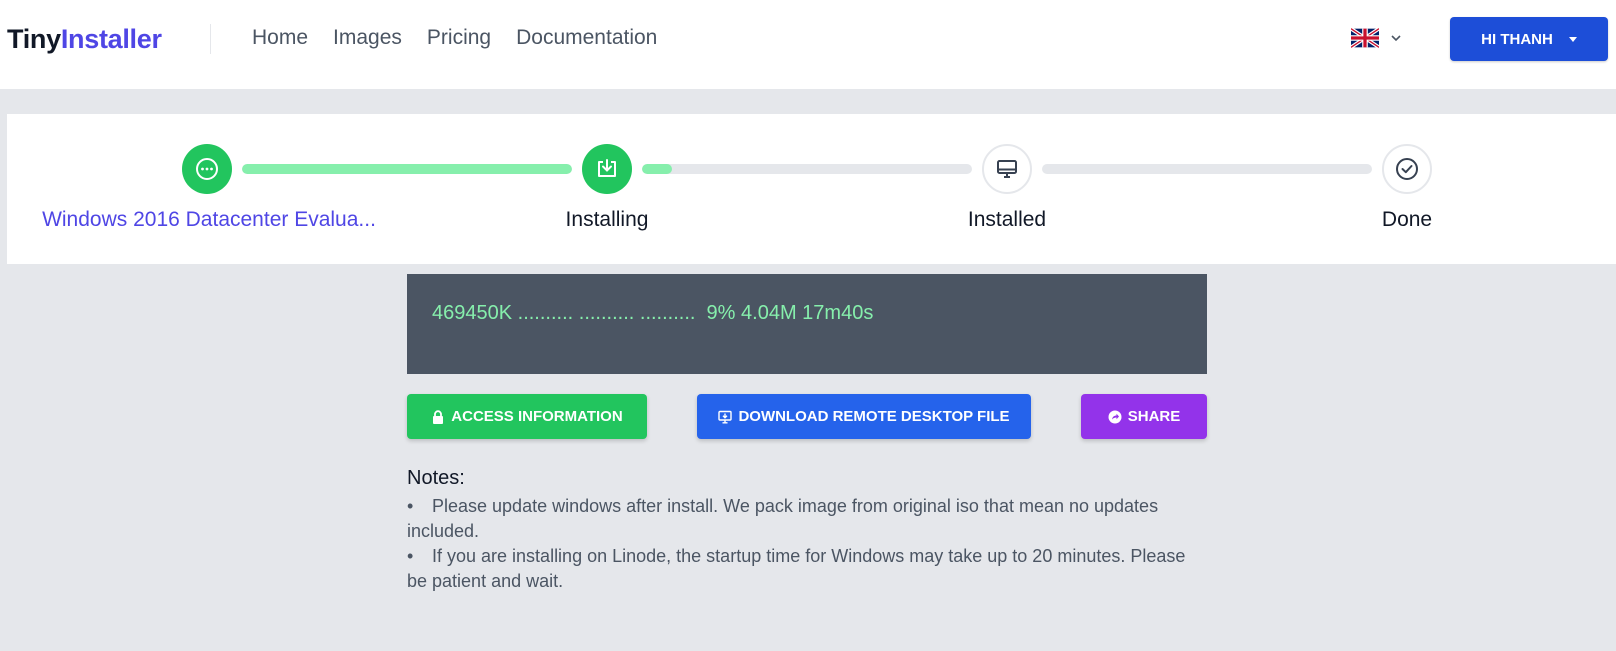 Image resolution: width=1616 pixels, height=651 pixels. Describe the element at coordinates (537, 416) in the screenshot. I see `access-information-label: ACCESS INFORMATION` at that location.